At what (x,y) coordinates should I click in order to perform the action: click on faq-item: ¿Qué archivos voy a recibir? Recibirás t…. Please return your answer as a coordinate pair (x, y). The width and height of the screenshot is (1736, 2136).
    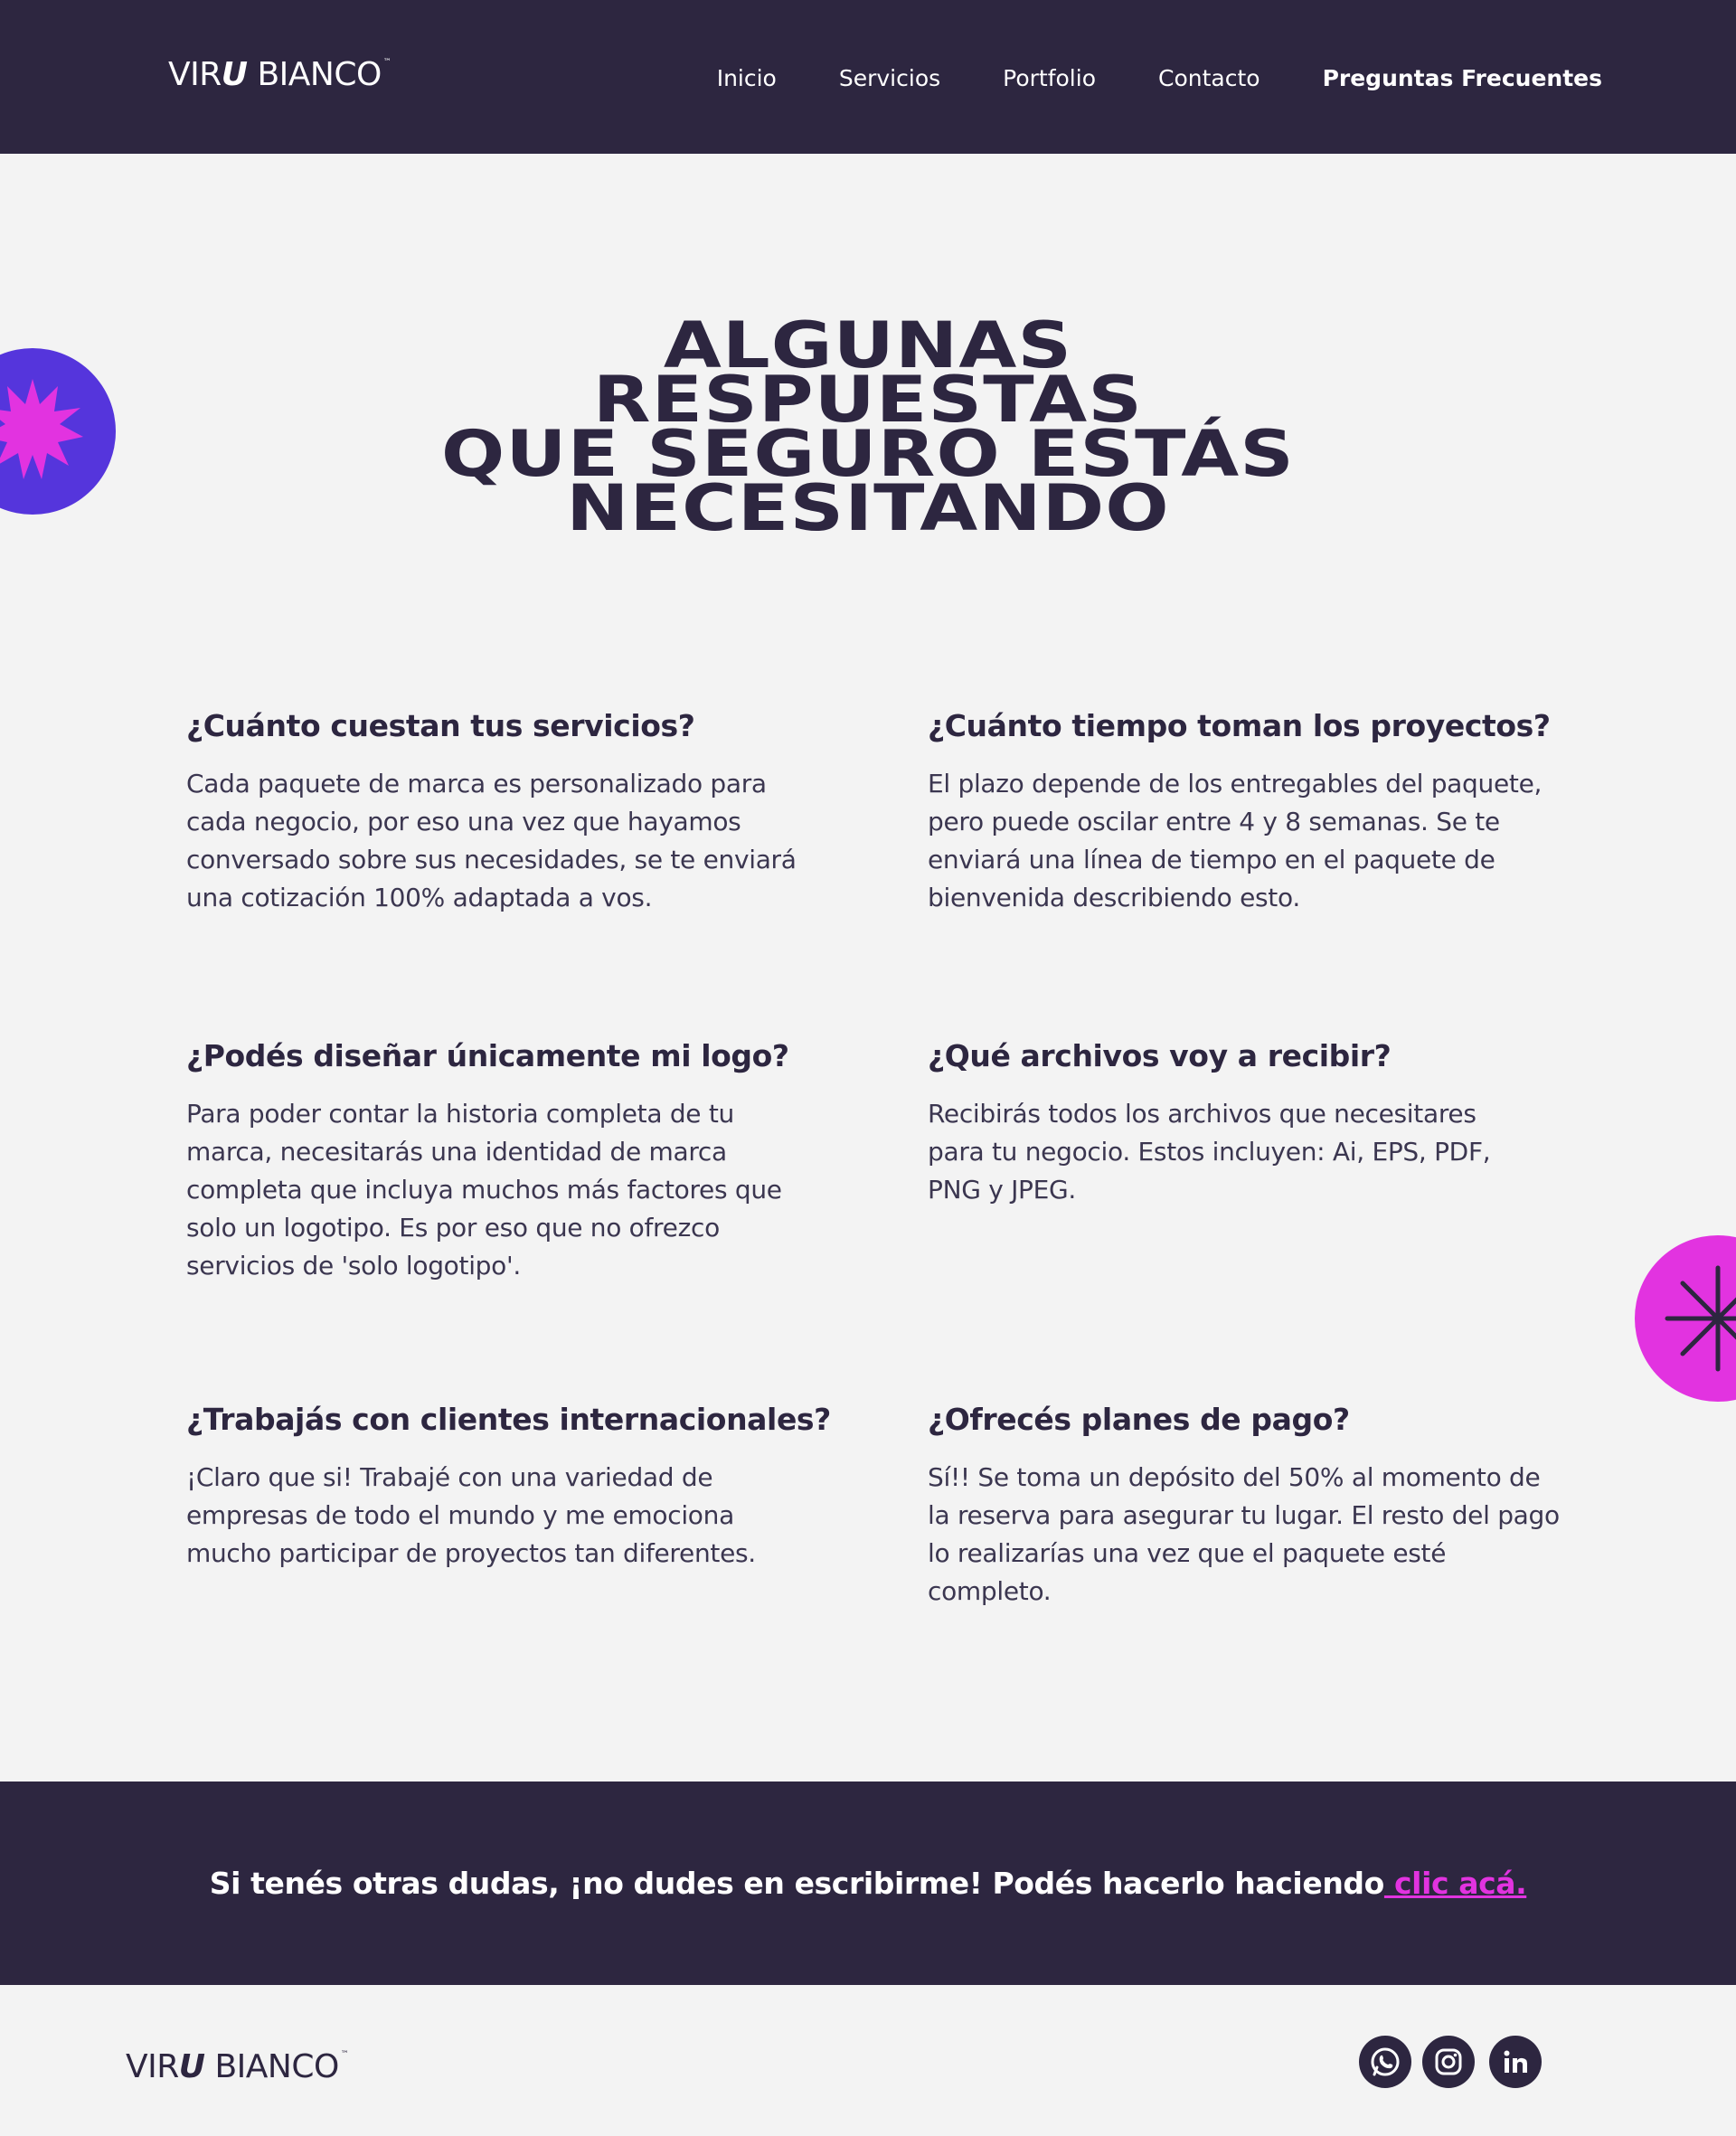
    Looking at the image, I should click on (1245, 1123).